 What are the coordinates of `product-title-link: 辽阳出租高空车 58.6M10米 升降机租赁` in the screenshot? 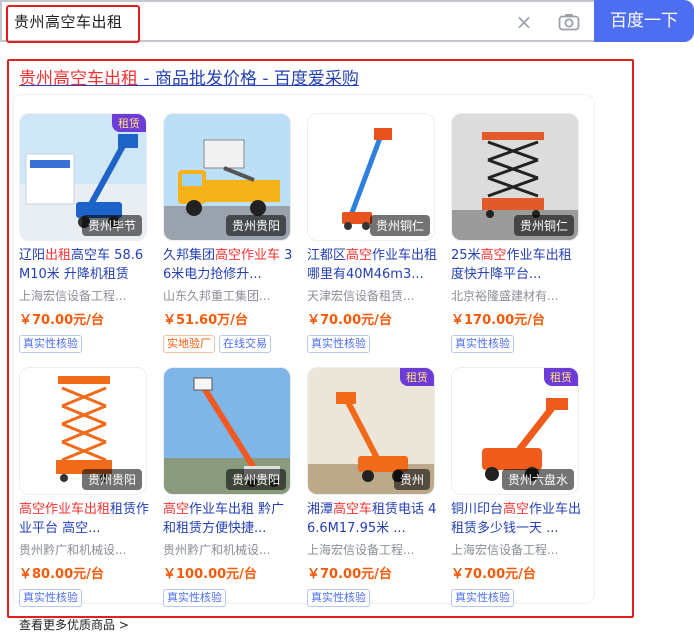 It's located at (85, 265).